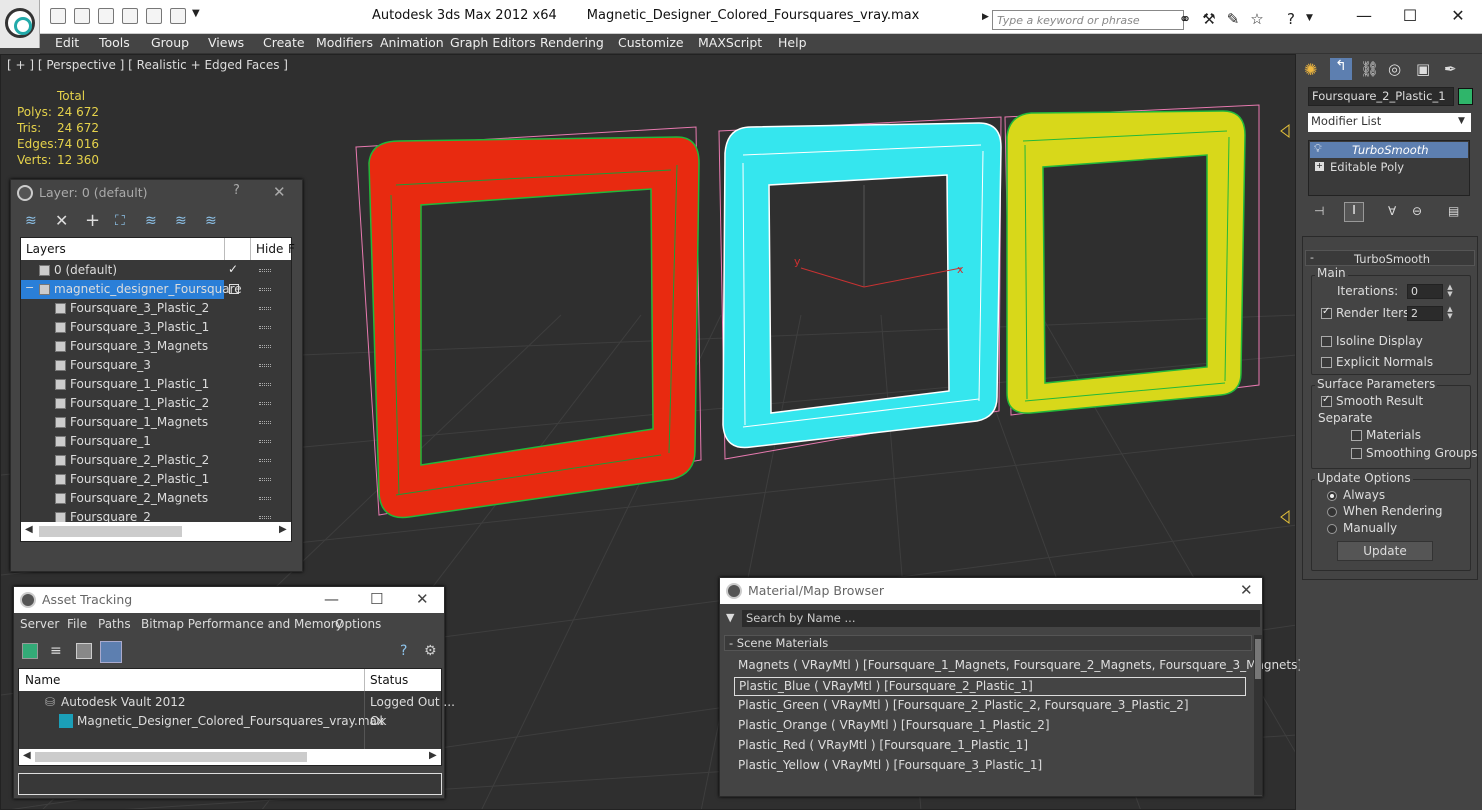 This screenshot has height=810, width=1482. I want to click on layer-row: Foursquare_1_Plastic_1, so click(156, 384).